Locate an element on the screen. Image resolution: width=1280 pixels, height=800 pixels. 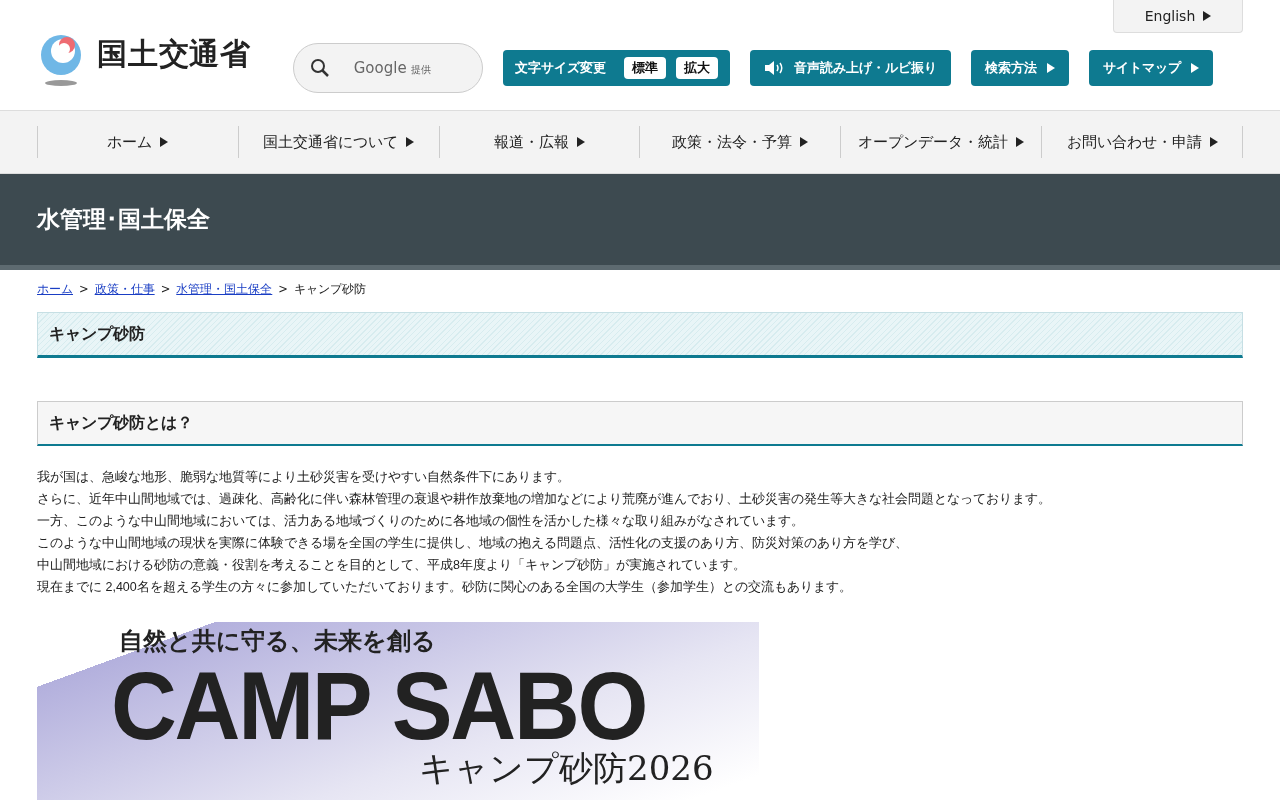
search-icon is located at coordinates (319, 68).